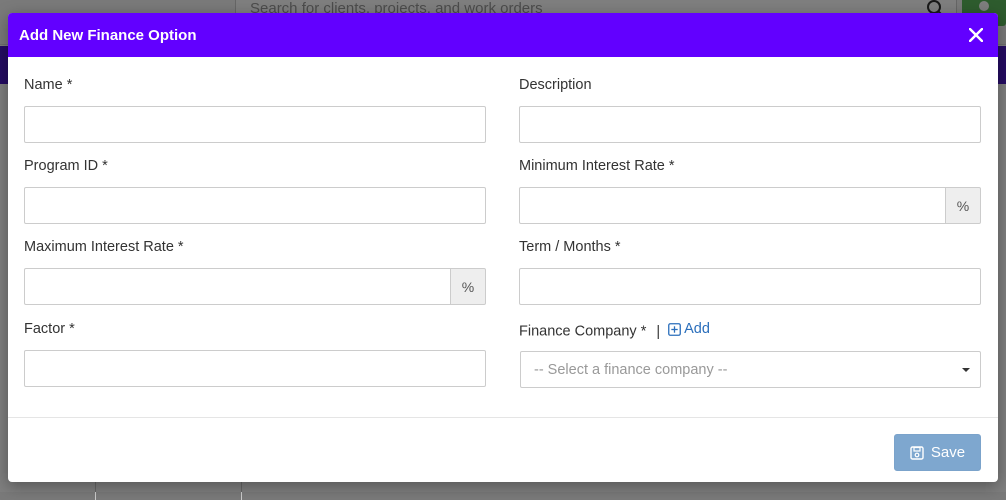  Describe the element at coordinates (104, 247) in the screenshot. I see `max-rate-label: Maximum Interest Rate *` at that location.